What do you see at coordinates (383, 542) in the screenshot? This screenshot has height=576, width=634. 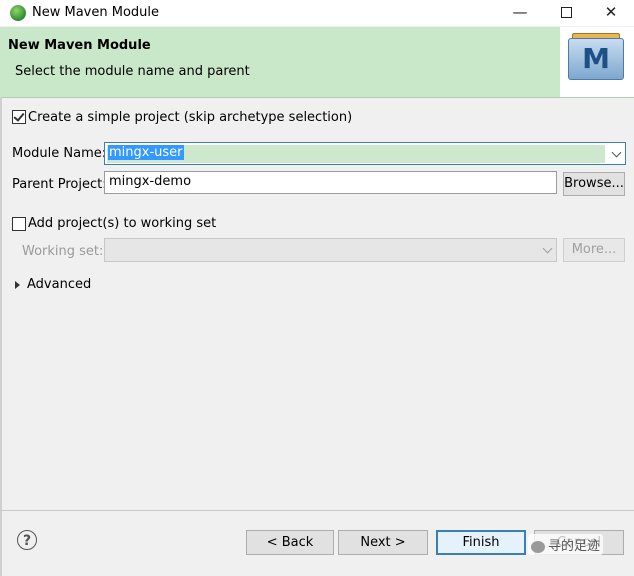 I see `next-button: Next >` at bounding box center [383, 542].